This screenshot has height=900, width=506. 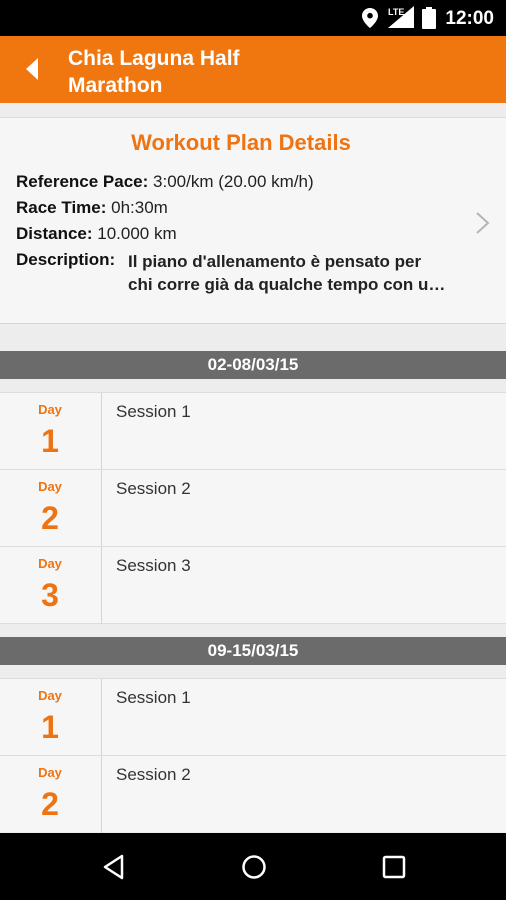 What do you see at coordinates (183, 72) in the screenshot?
I see `page-title: Chia Laguna Half Marathon` at bounding box center [183, 72].